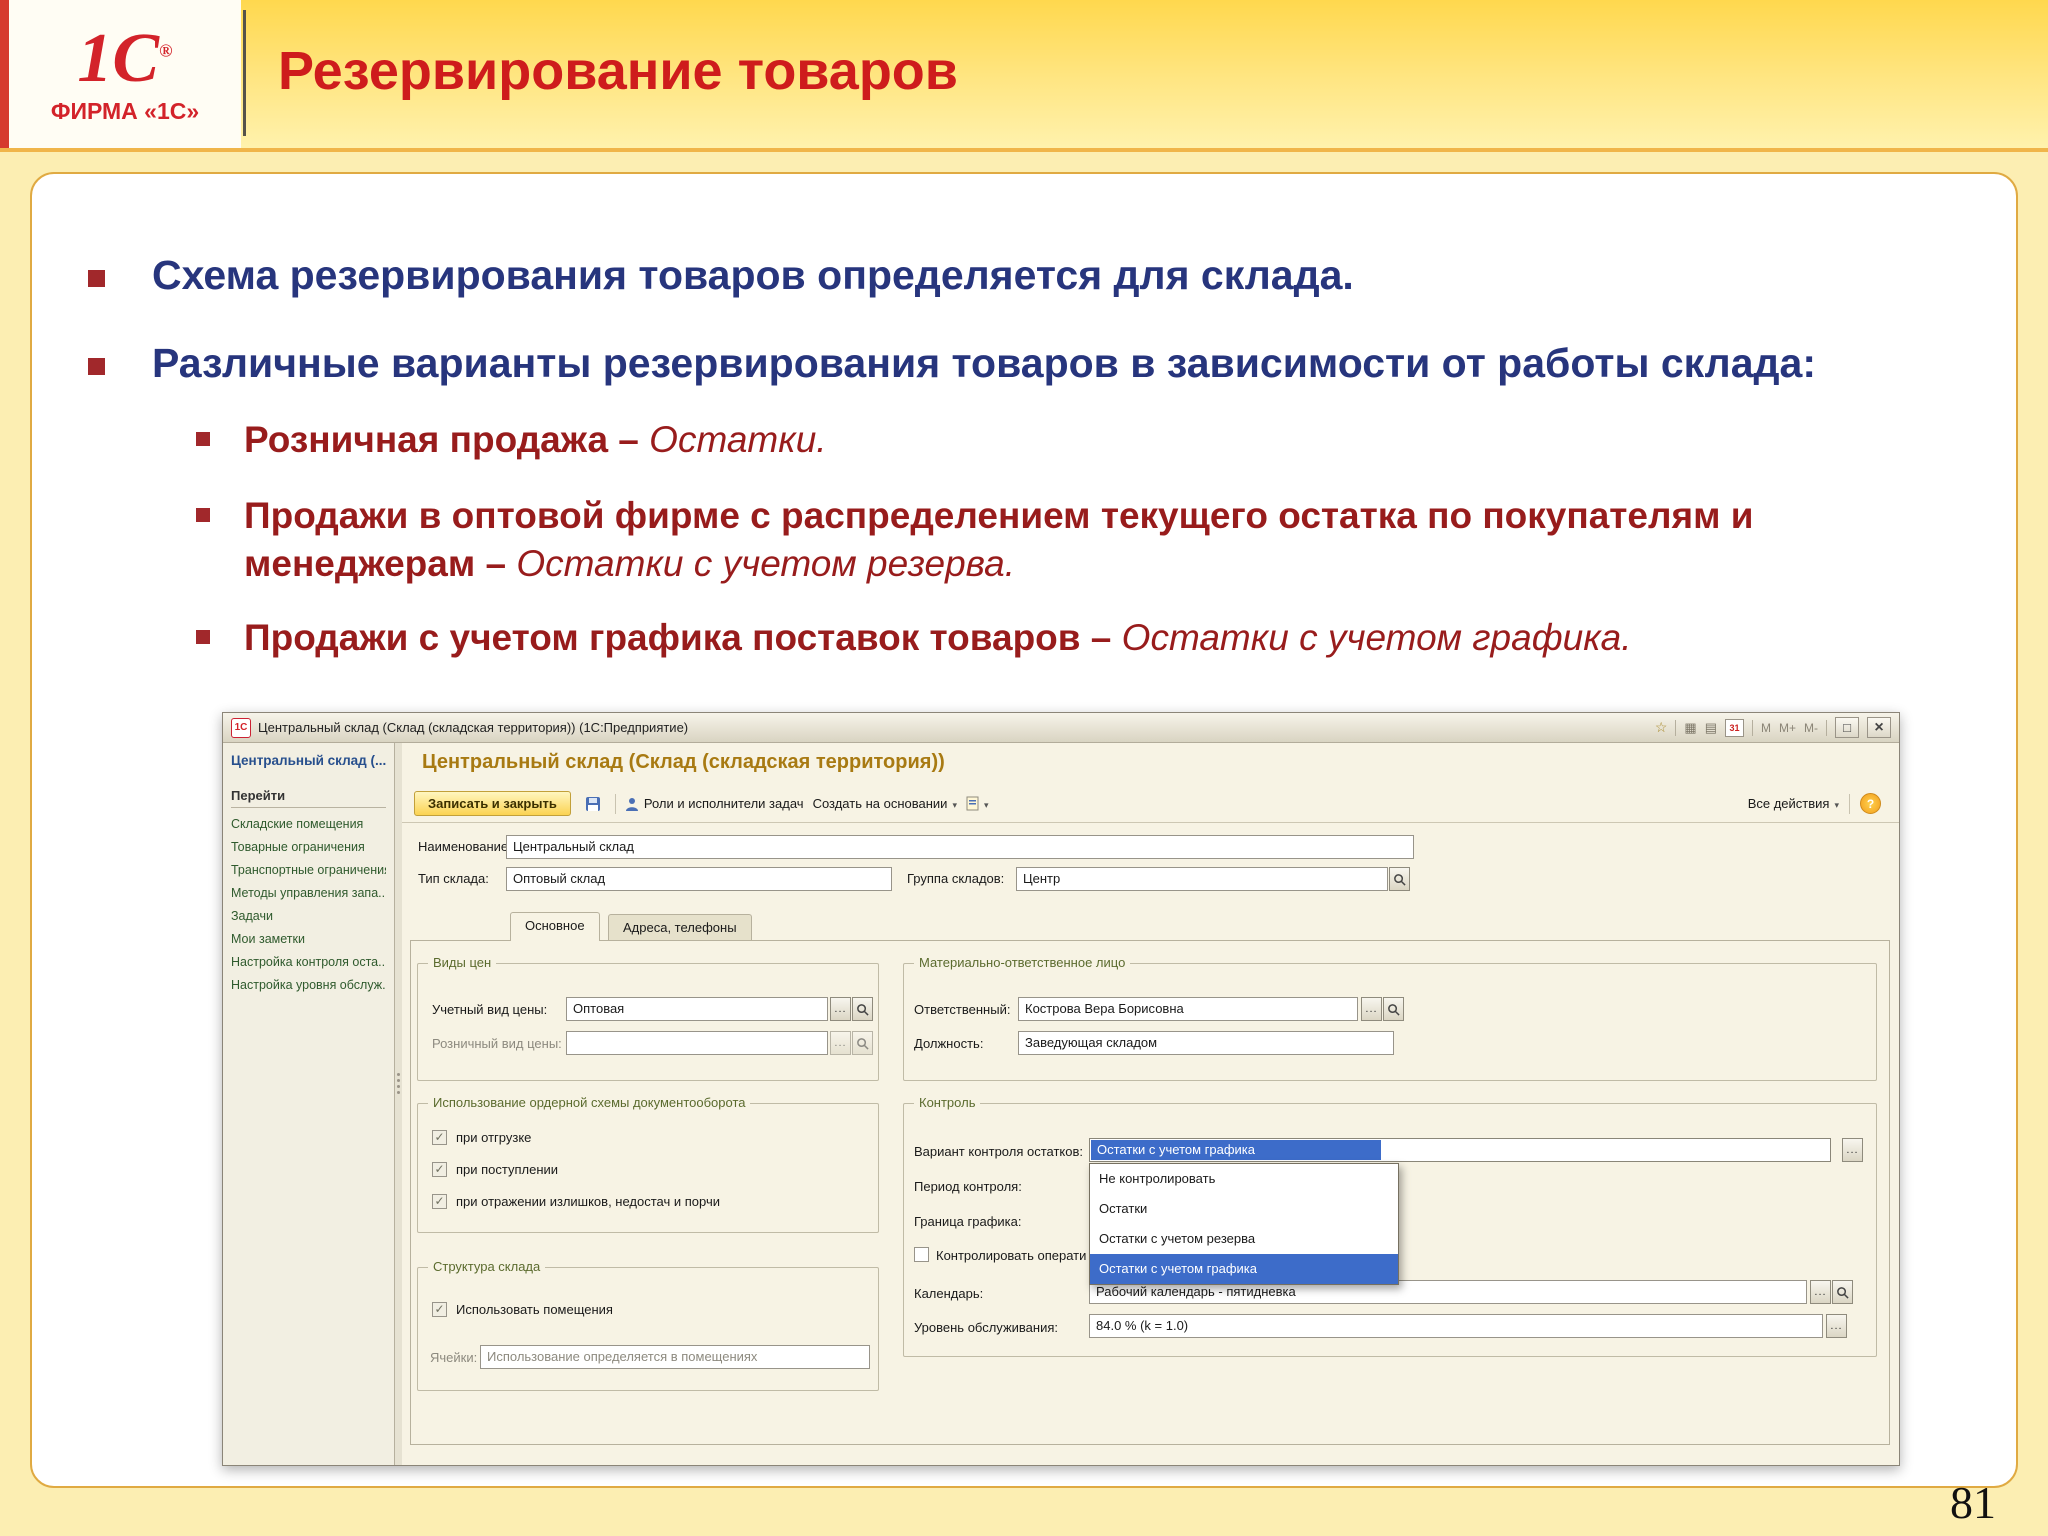 This screenshot has height=1536, width=2048. What do you see at coordinates (675, 1357) in the screenshot?
I see `cells-field: Использование определяется в помещениях` at bounding box center [675, 1357].